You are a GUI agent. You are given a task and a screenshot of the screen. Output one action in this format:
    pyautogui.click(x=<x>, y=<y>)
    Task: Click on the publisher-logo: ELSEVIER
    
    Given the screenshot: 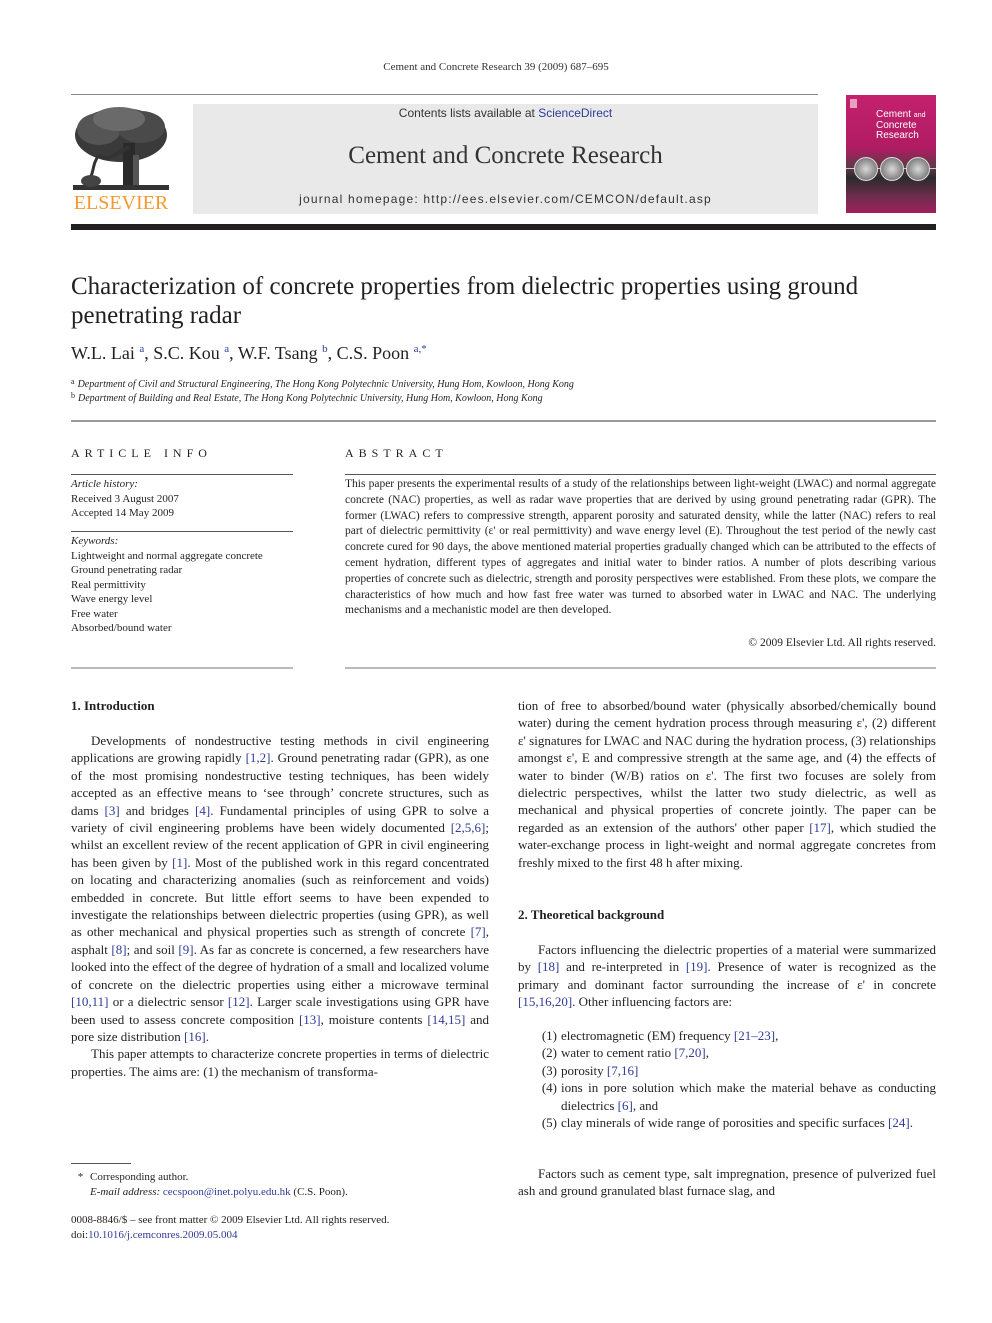 What is the action you would take?
    pyautogui.click(x=121, y=160)
    